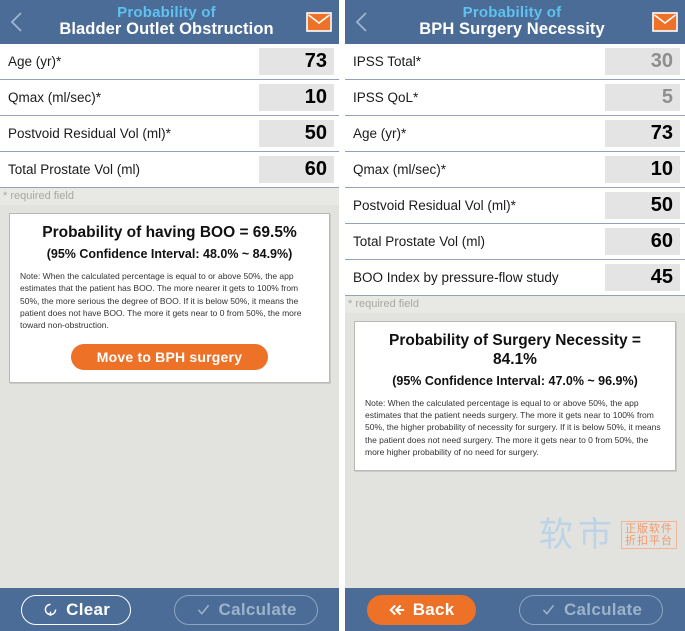 Image resolution: width=685 pixels, height=631 pixels. What do you see at coordinates (515, 380) in the screenshot?
I see `result-confidence-interval: (95% Confidence Interval: 47.0% ~ 96.9%)` at bounding box center [515, 380].